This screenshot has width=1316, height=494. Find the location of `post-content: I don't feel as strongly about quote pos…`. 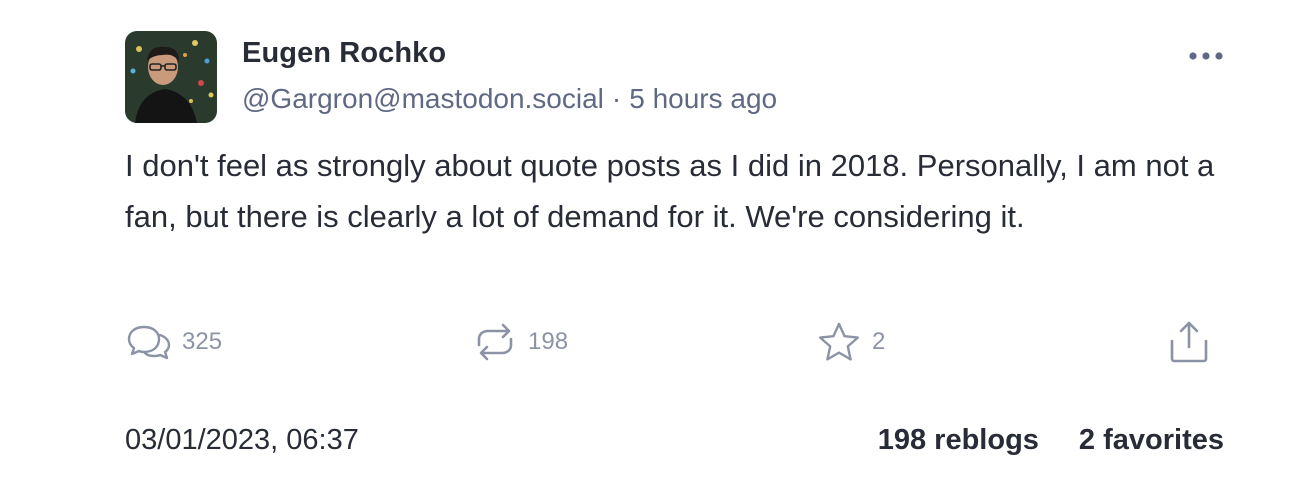

post-content: I don't feel as strongly about quote pos… is located at coordinates (670, 191).